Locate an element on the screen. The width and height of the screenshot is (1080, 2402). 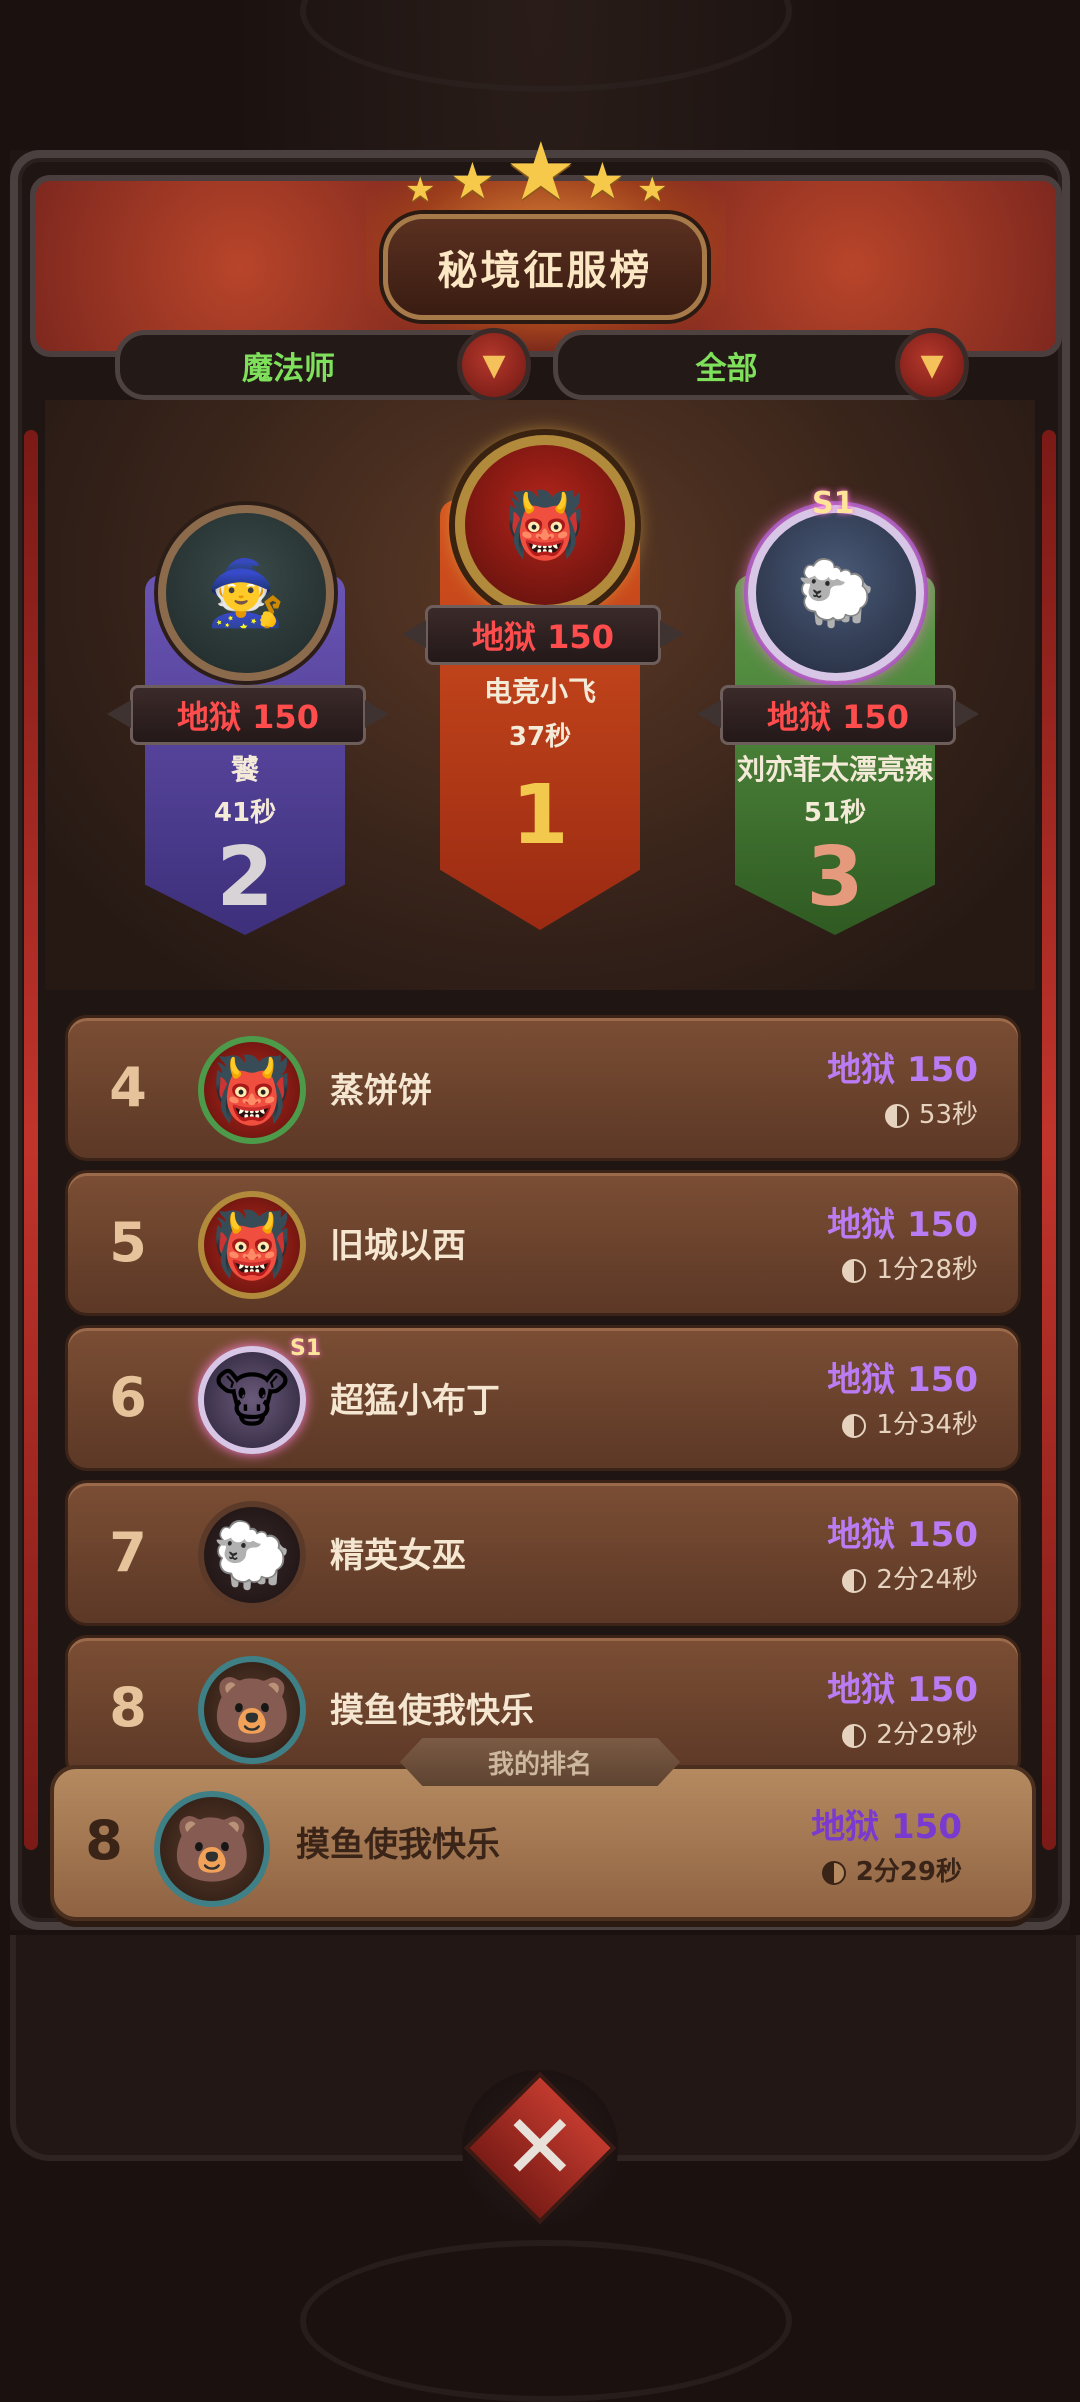
row-time-value: 1分28秒 is located at coordinates (927, 1270).